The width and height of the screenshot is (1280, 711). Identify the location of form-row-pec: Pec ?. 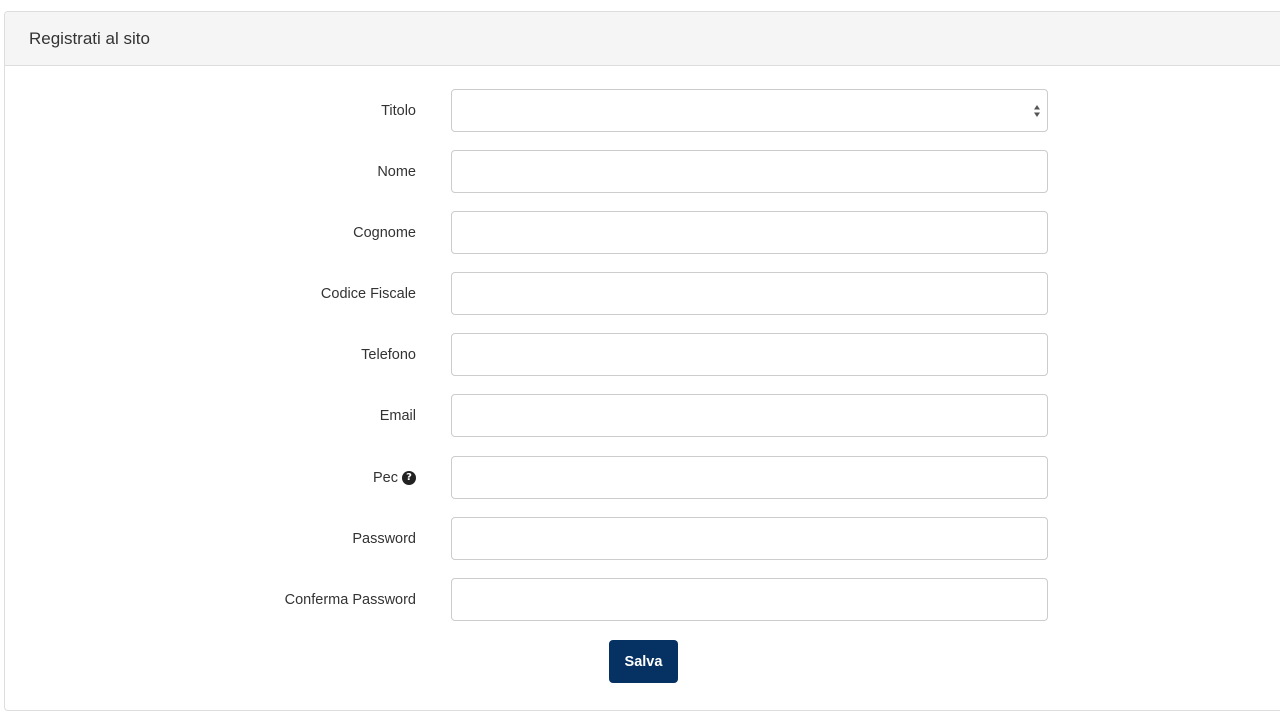
(640, 478).